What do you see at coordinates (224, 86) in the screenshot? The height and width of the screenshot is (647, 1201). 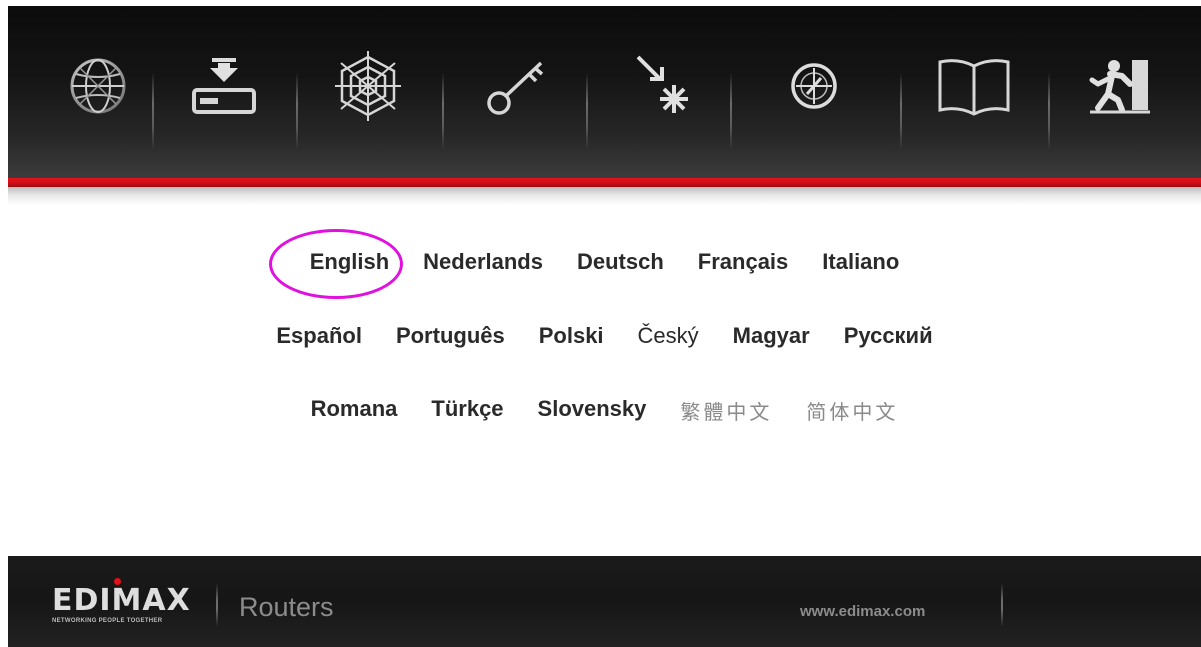 I see `download-icon` at bounding box center [224, 86].